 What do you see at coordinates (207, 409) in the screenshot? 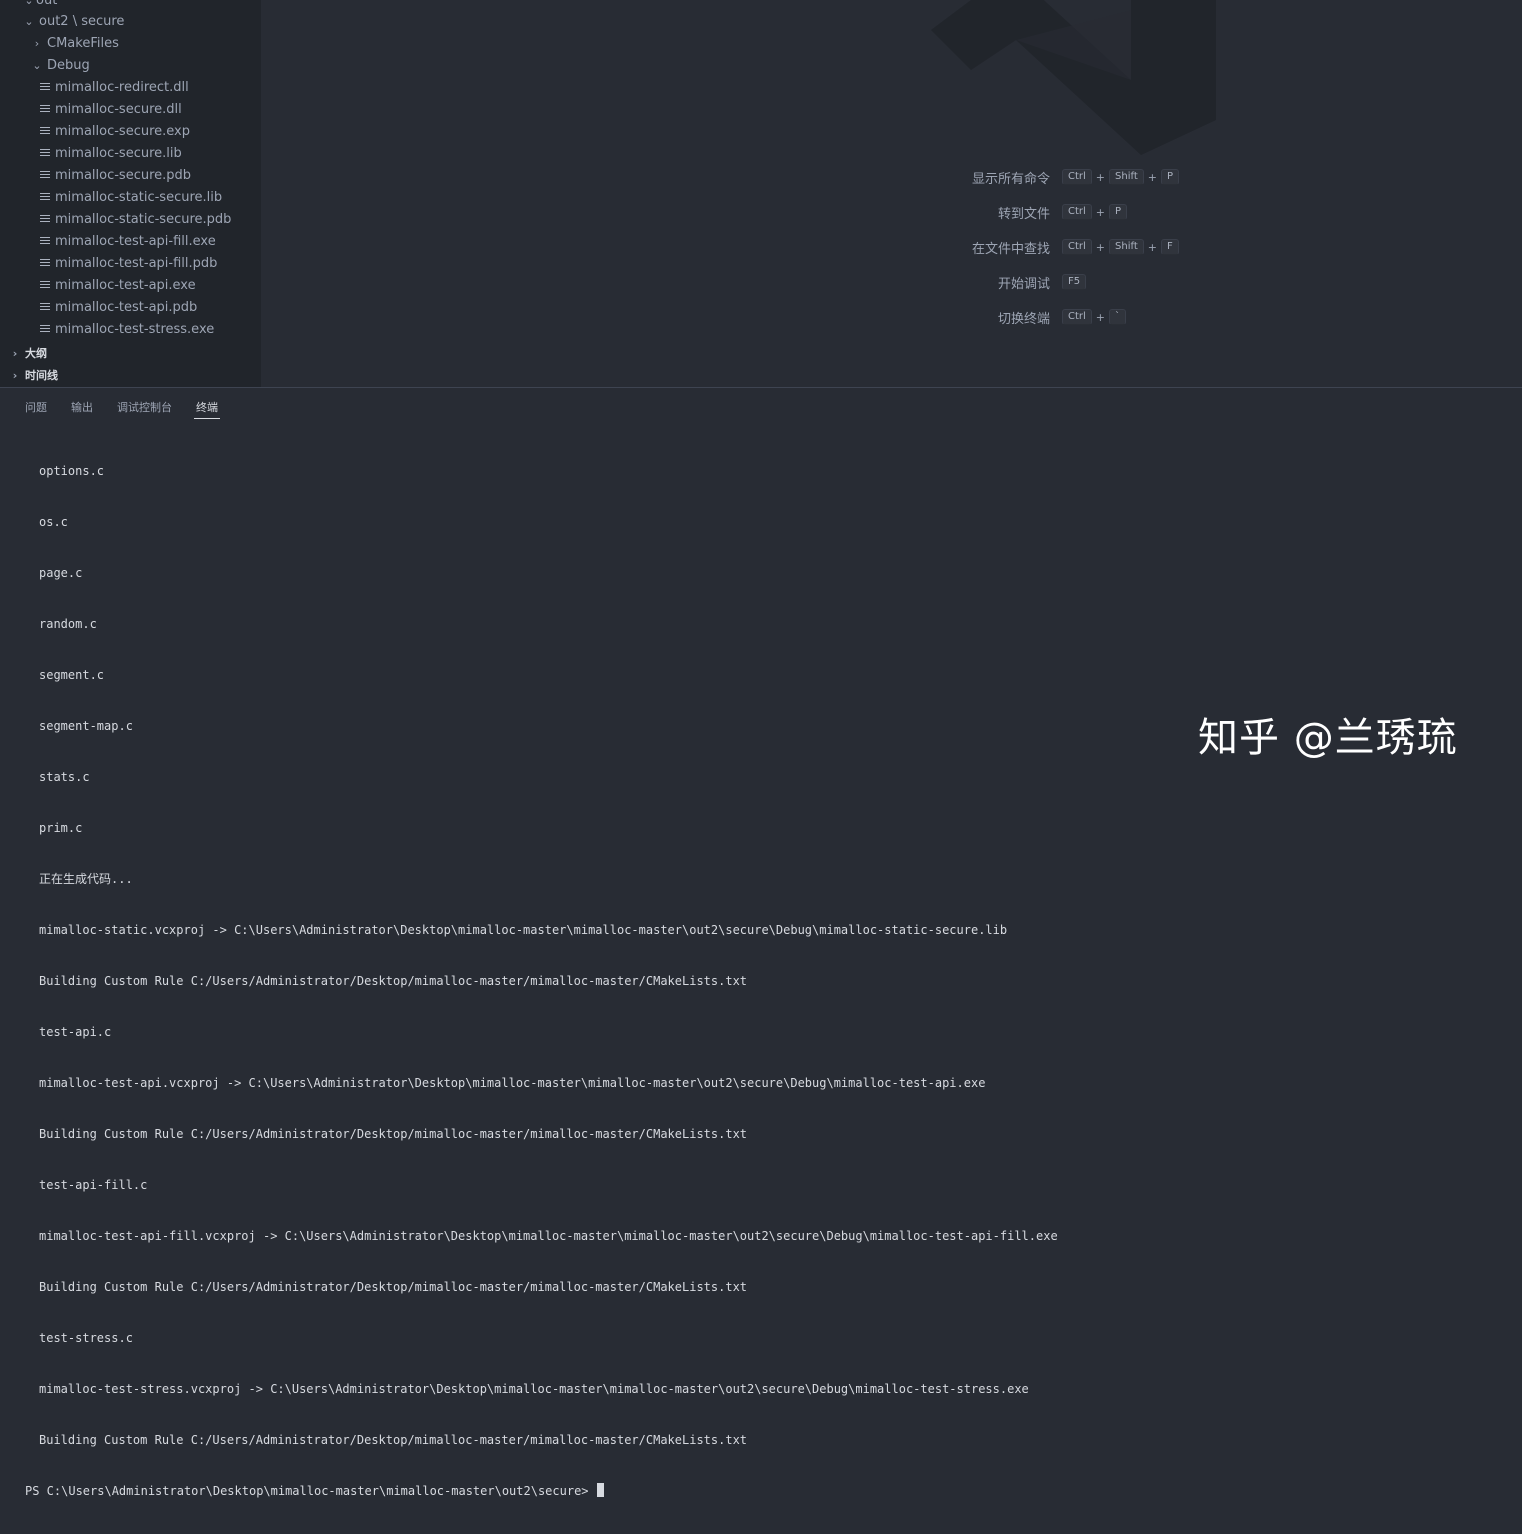
I see `tab-terminal: 终端` at bounding box center [207, 409].